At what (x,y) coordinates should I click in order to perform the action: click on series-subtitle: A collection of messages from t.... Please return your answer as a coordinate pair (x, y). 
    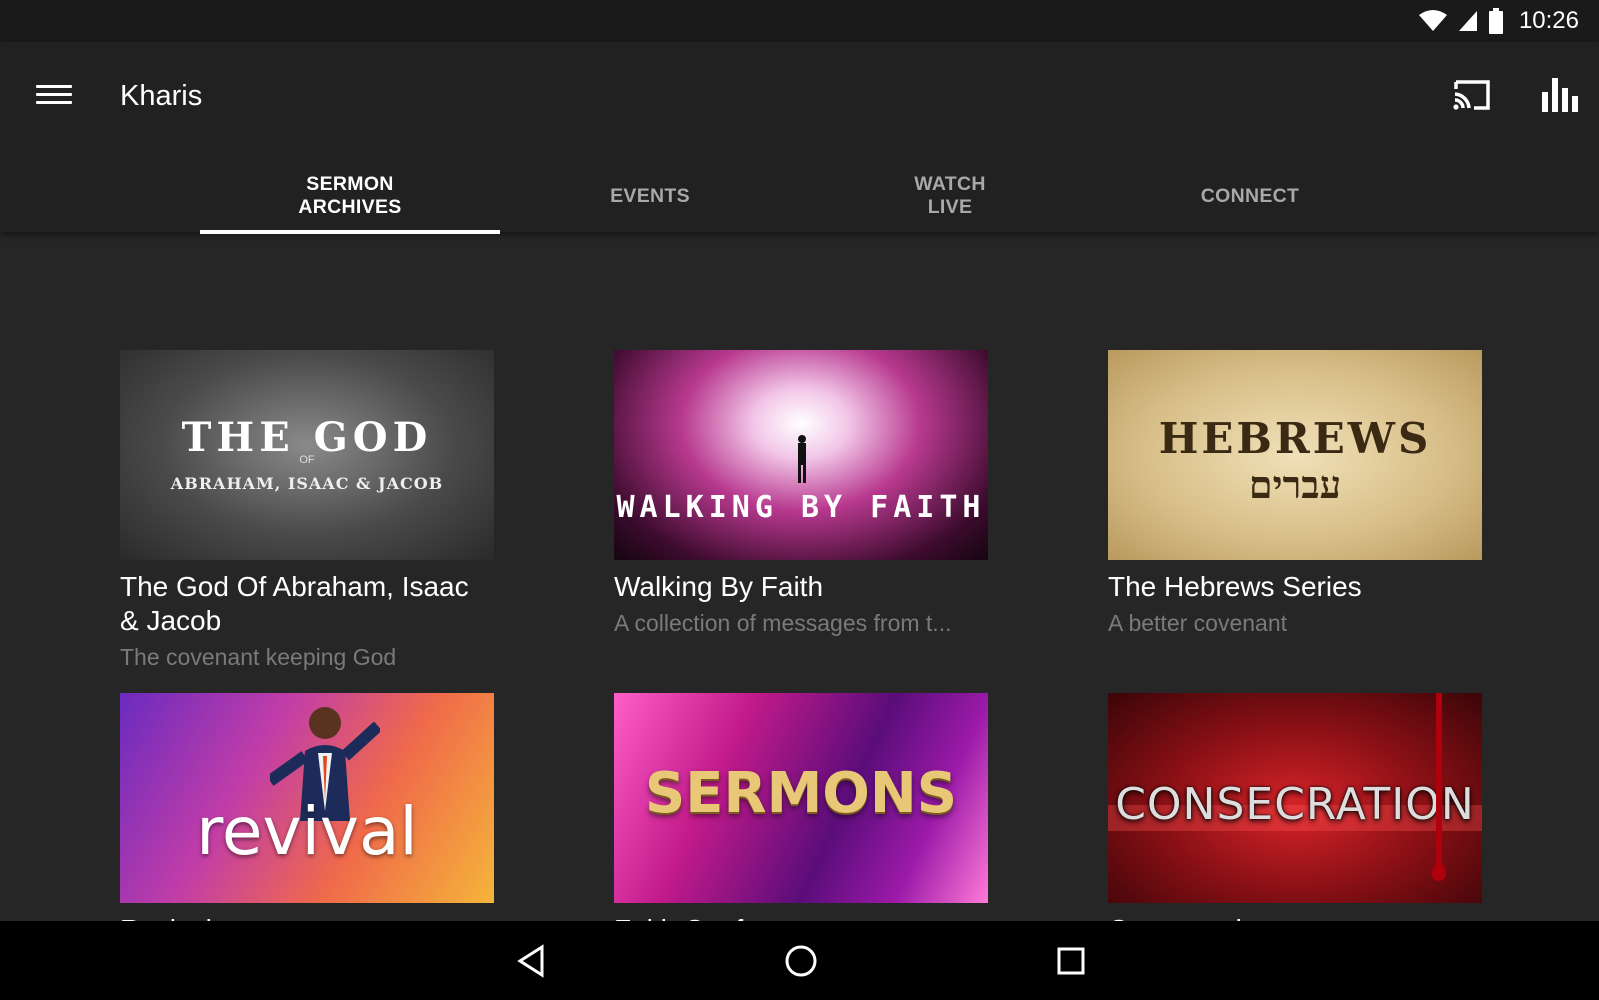
    Looking at the image, I should click on (783, 623).